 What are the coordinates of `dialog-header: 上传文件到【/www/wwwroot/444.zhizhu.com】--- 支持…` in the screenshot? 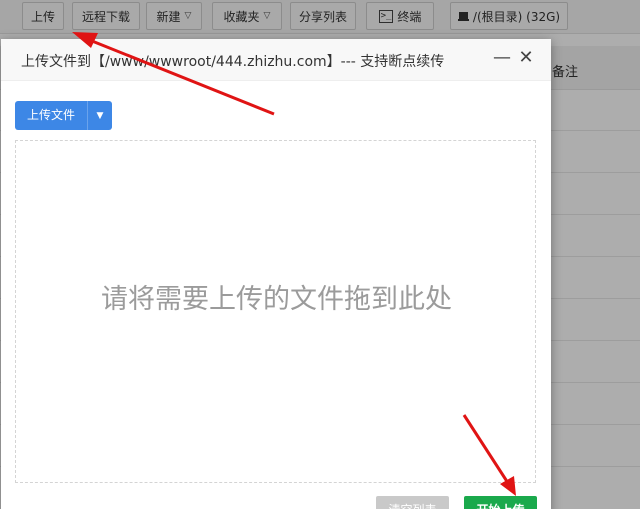 It's located at (276, 60).